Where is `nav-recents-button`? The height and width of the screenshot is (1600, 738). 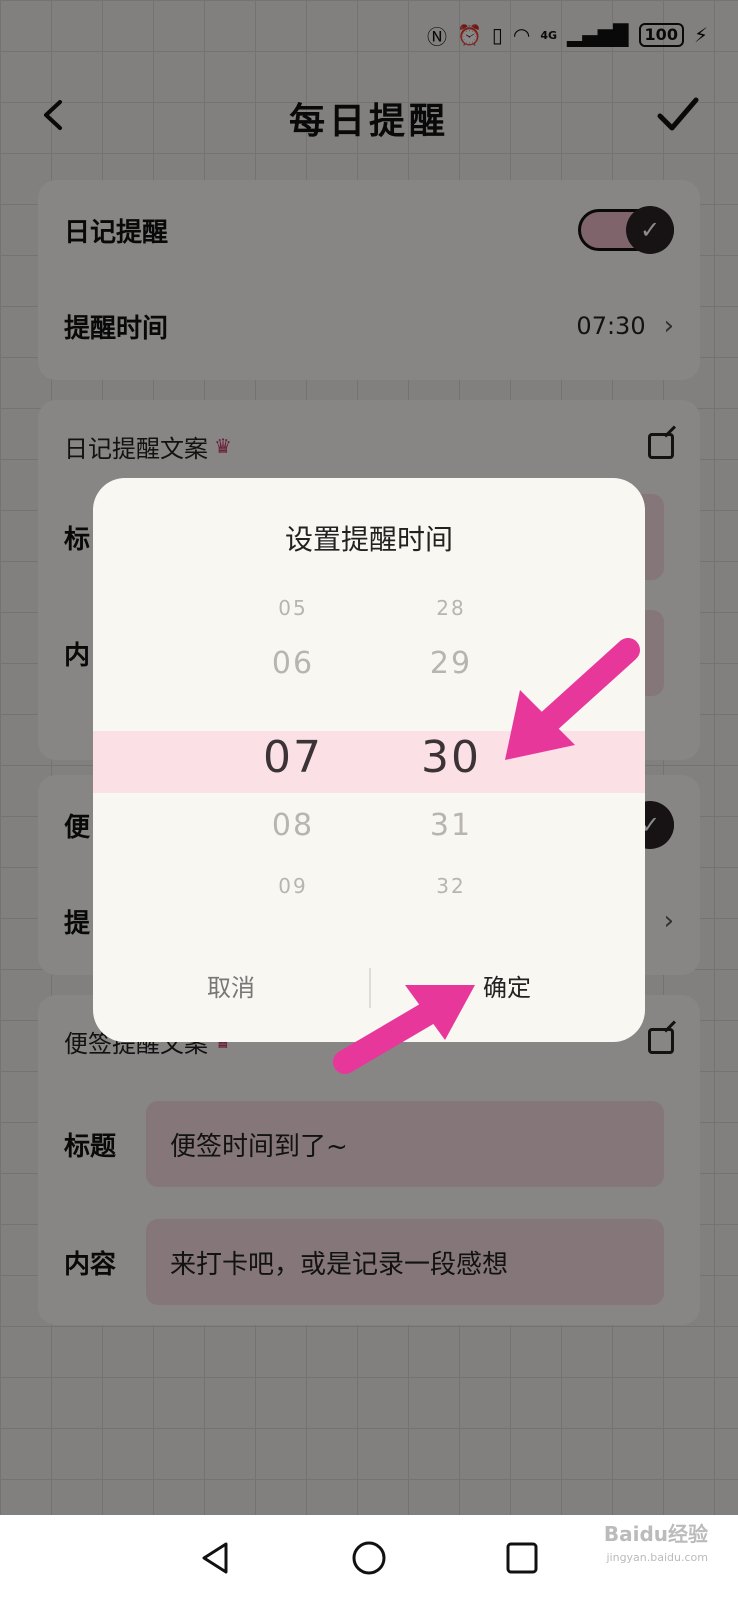 nav-recents-button is located at coordinates (522, 1558).